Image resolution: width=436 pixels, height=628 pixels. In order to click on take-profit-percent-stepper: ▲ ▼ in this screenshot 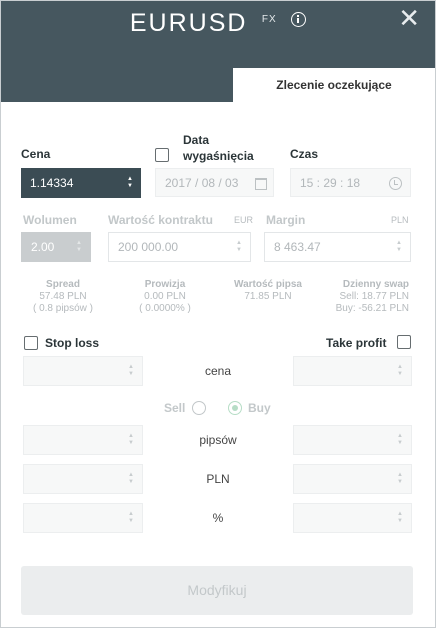, I will do `click(400, 518)`.